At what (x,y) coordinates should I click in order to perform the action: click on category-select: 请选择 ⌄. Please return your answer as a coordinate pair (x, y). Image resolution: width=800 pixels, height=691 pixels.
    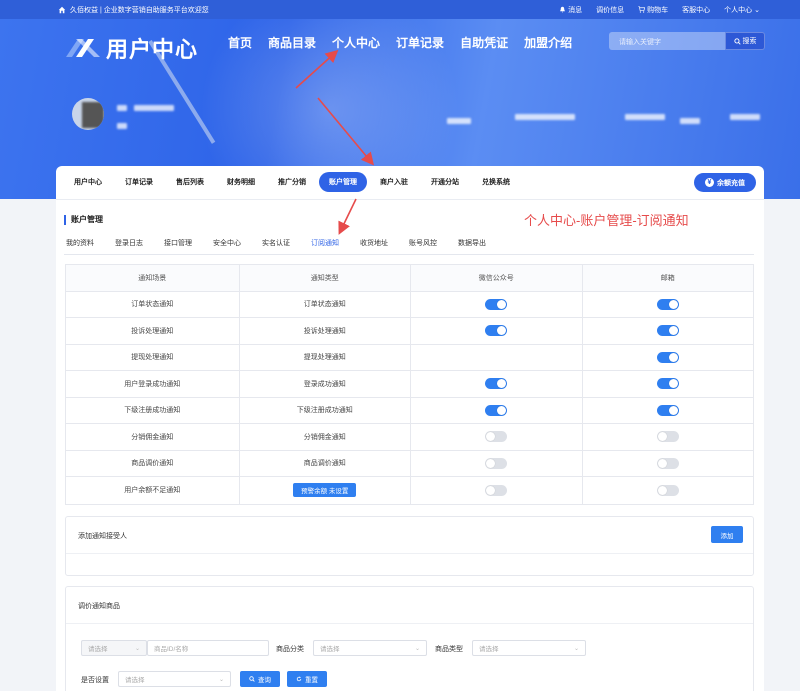
    Looking at the image, I should click on (370, 648).